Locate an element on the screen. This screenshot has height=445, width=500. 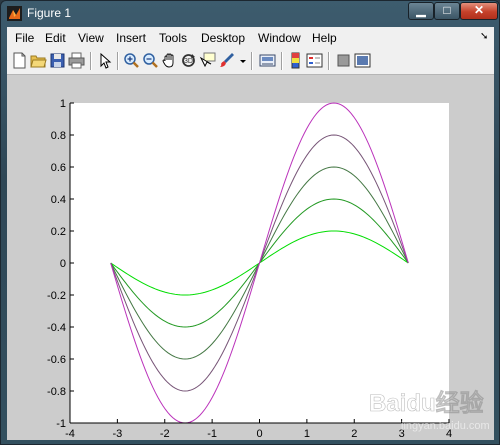
open-folder-icon is located at coordinates (38, 61).